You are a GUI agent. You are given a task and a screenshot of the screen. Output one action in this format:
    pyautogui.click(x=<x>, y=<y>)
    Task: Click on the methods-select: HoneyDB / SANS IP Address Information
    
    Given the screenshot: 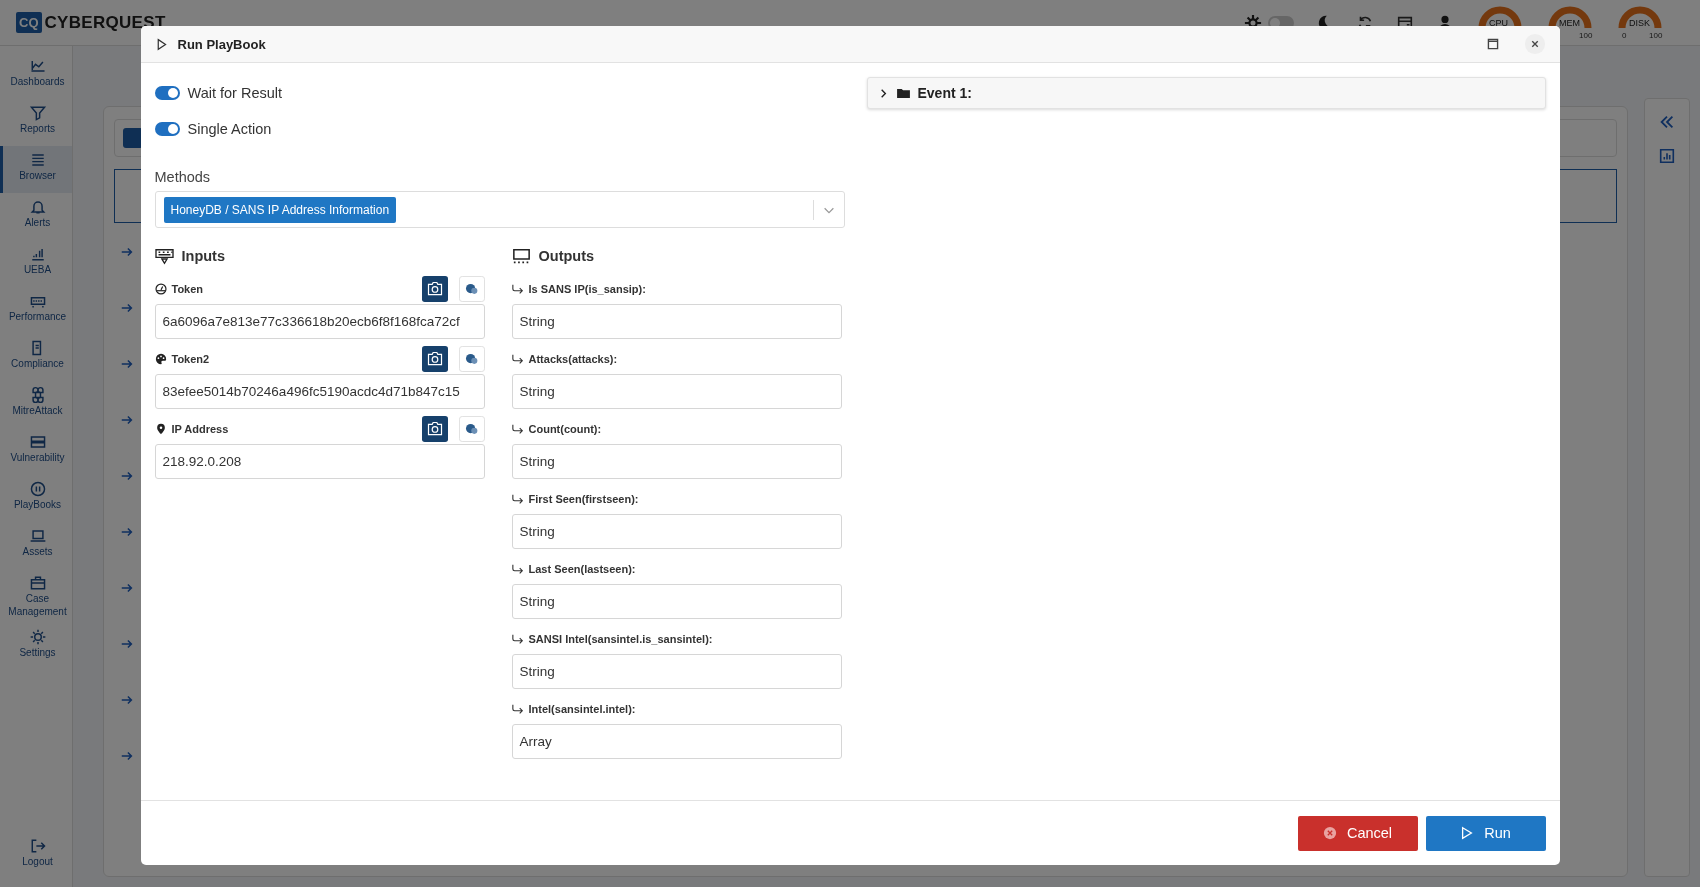 What is the action you would take?
    pyautogui.click(x=499, y=209)
    